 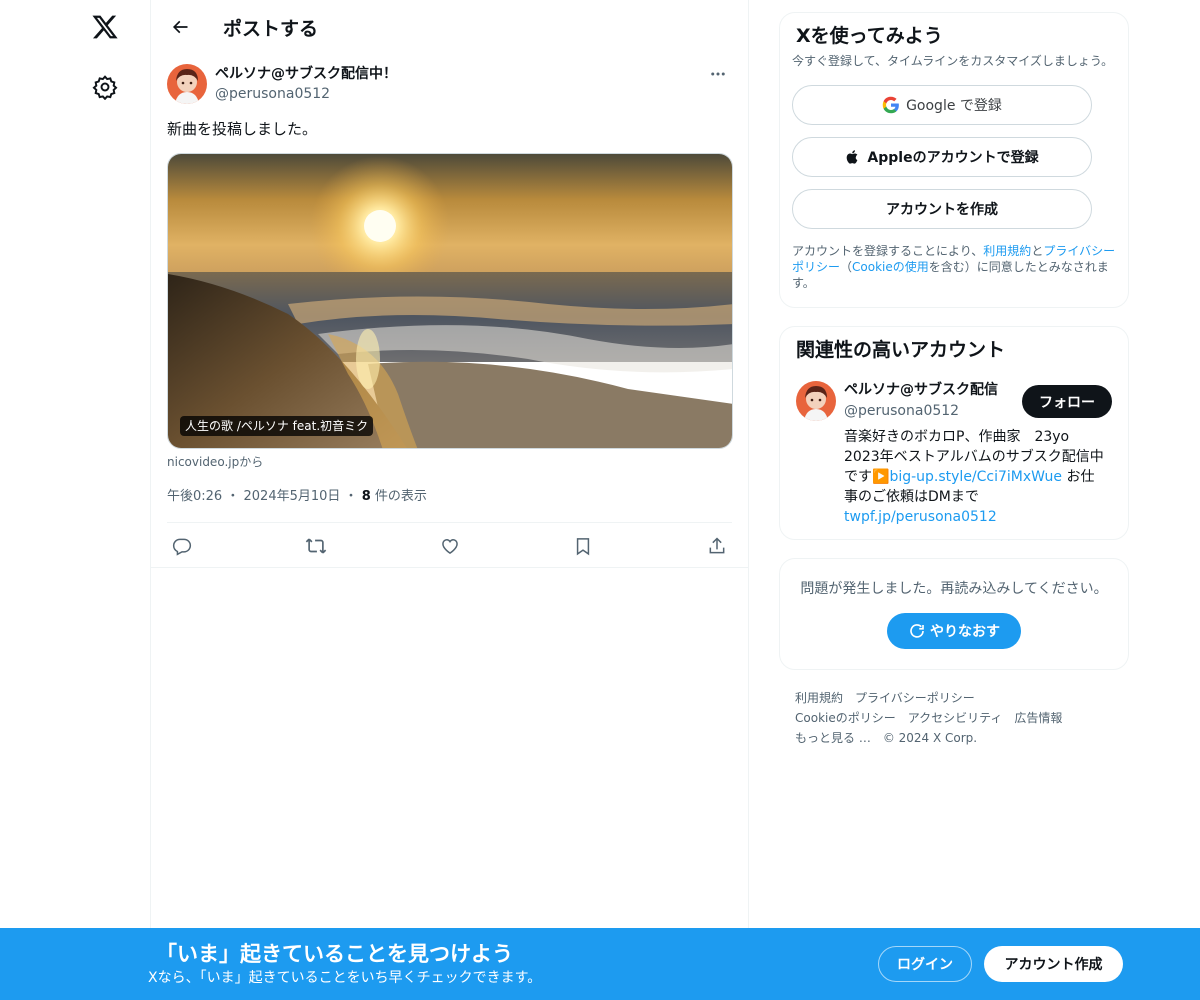 I want to click on bottom-title: 「いま」起きていることを見つけよう, so click(x=334, y=954).